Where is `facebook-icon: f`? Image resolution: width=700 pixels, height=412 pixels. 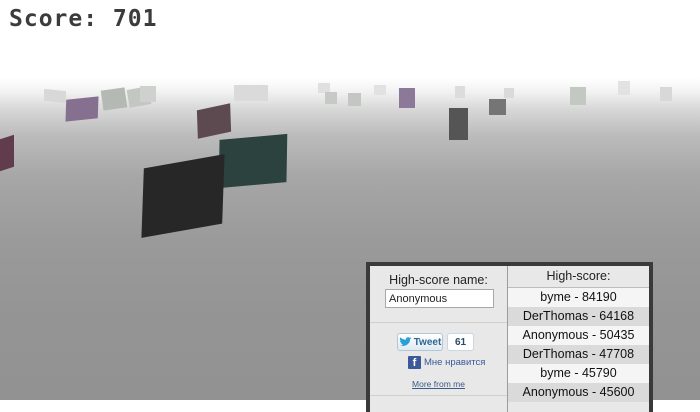 facebook-icon: f is located at coordinates (414, 362).